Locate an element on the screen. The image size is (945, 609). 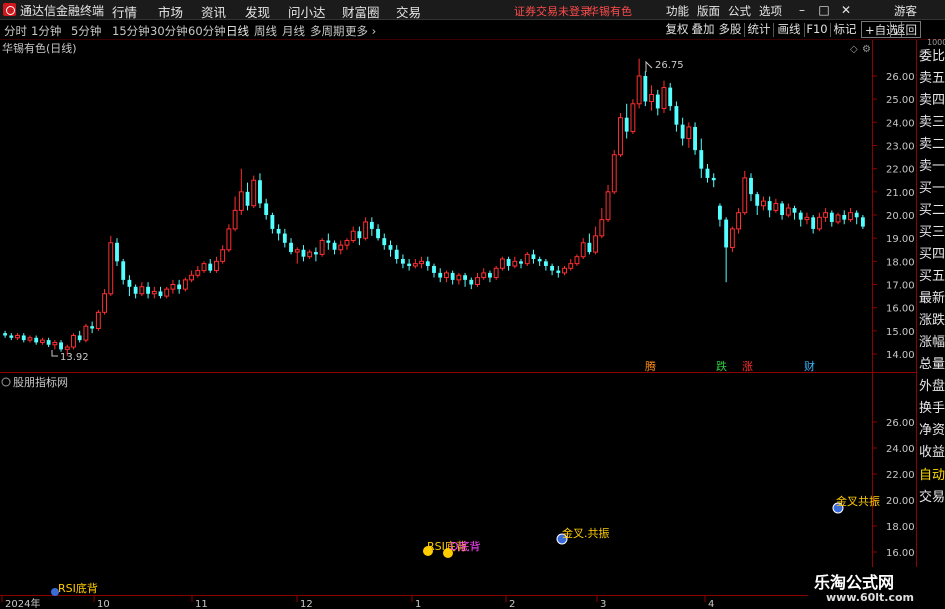
side-net-assets: 净资 is located at coordinates (932, 429).